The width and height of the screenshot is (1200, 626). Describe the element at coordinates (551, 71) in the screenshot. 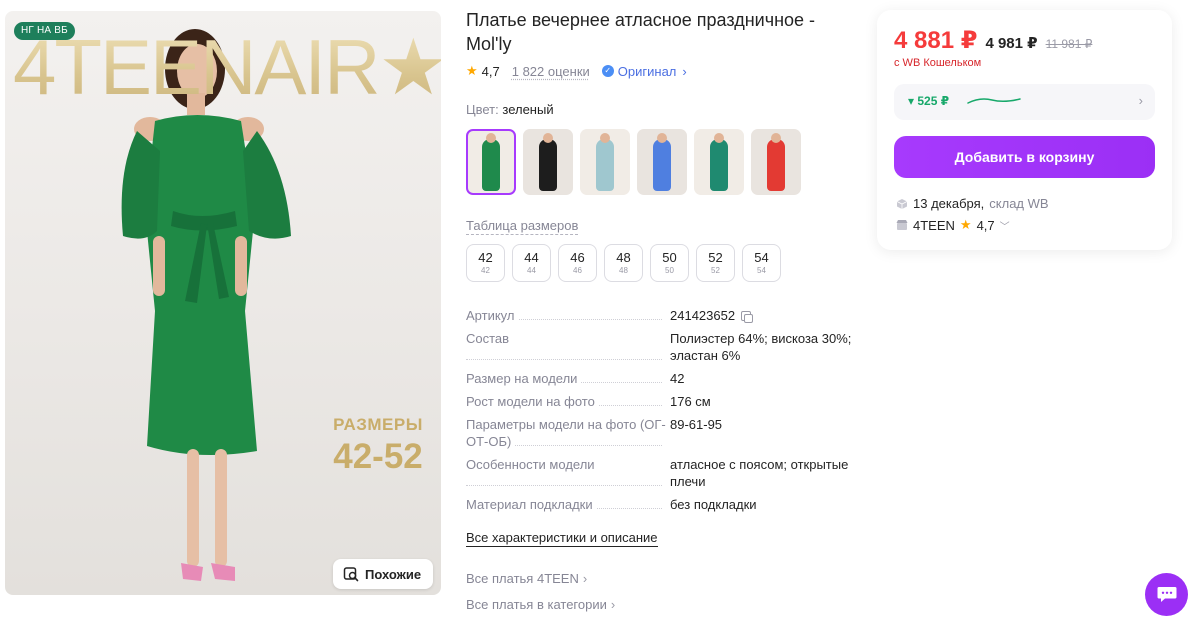

I see `reviews-link: 1 822 оценки` at that location.